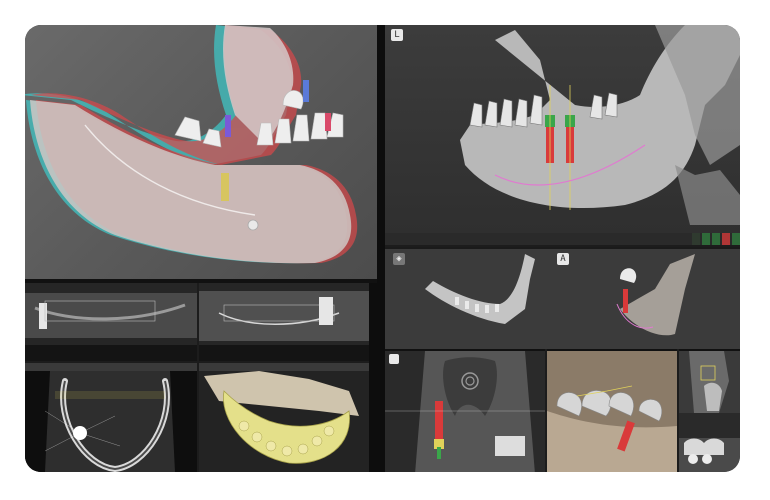 This screenshot has height=500, width=770. I want to click on closeup-teeth-render, so click(612, 411).